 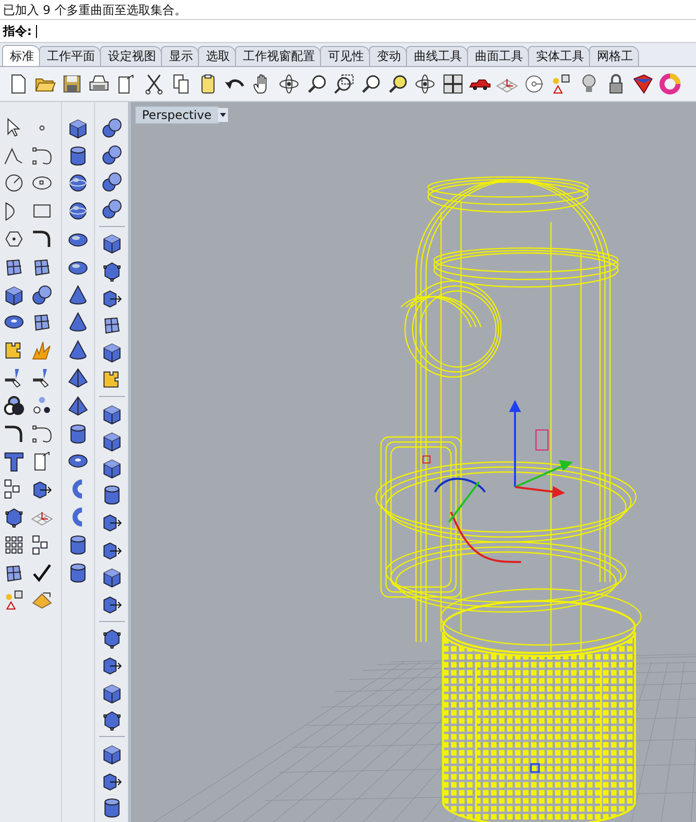 What do you see at coordinates (343, 84) in the screenshot?
I see `zoom-window-icon` at bounding box center [343, 84].